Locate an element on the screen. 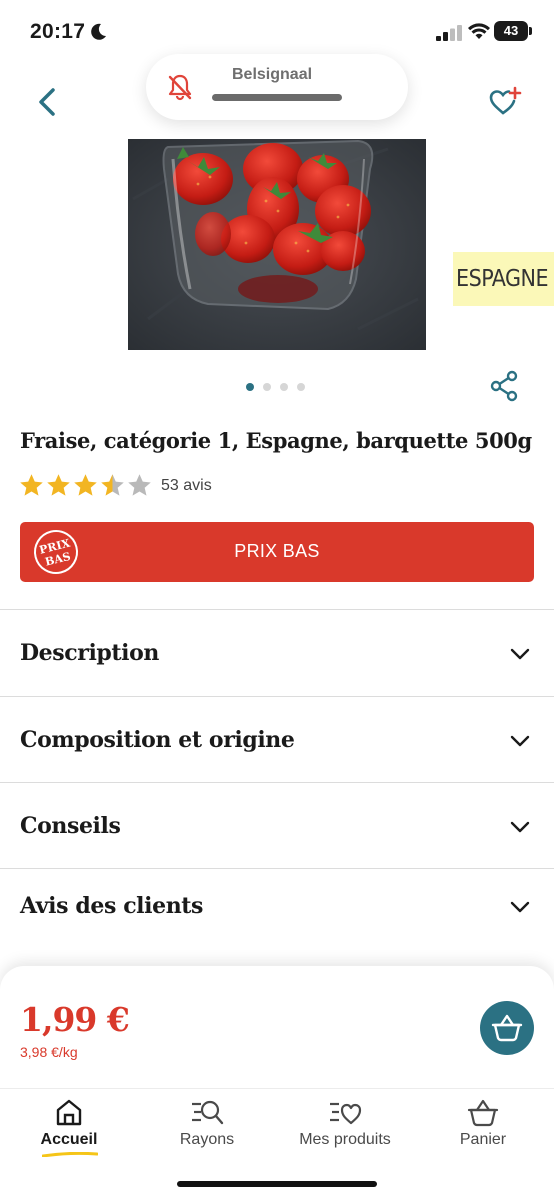  share-button is located at coordinates (504, 386).